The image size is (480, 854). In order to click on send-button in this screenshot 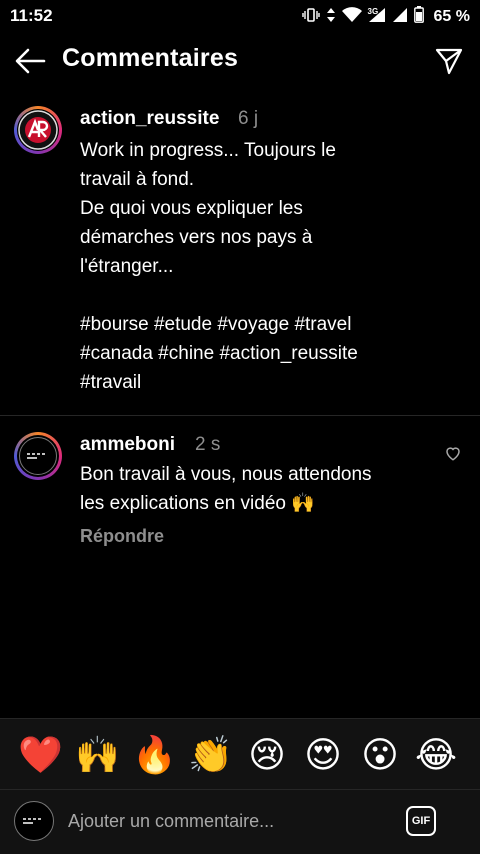, I will do `click(449, 61)`.